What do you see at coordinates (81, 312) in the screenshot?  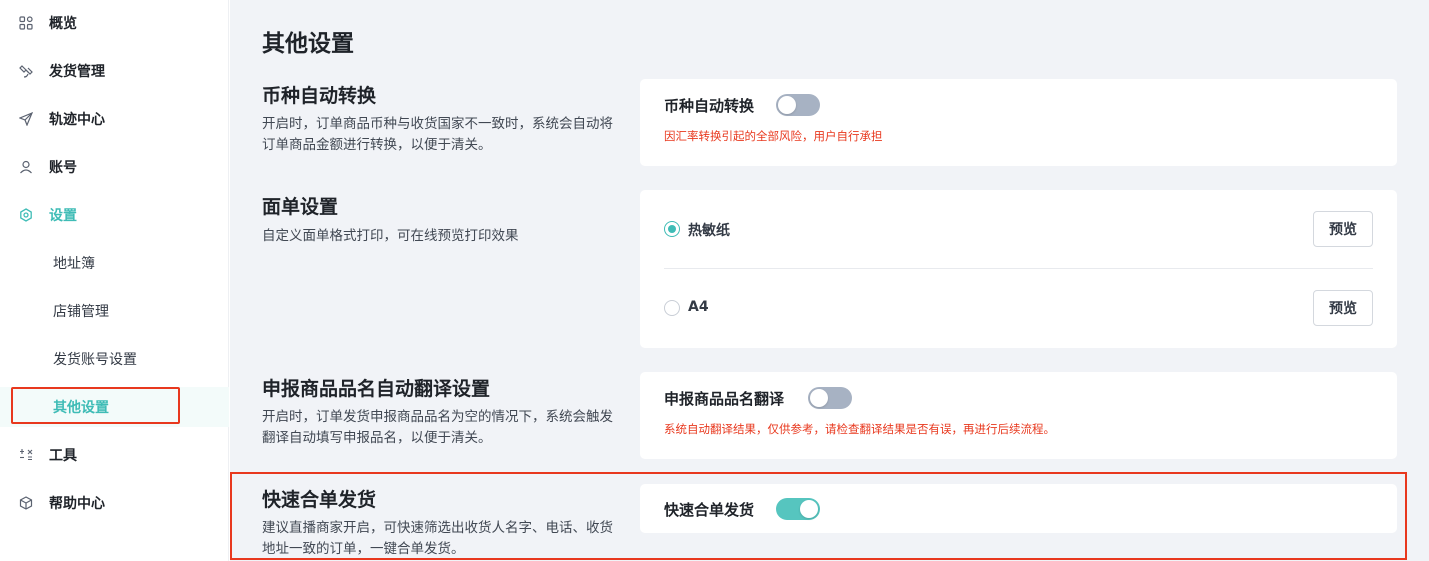 I see `sidebar-item-label: 店铺管理` at bounding box center [81, 312].